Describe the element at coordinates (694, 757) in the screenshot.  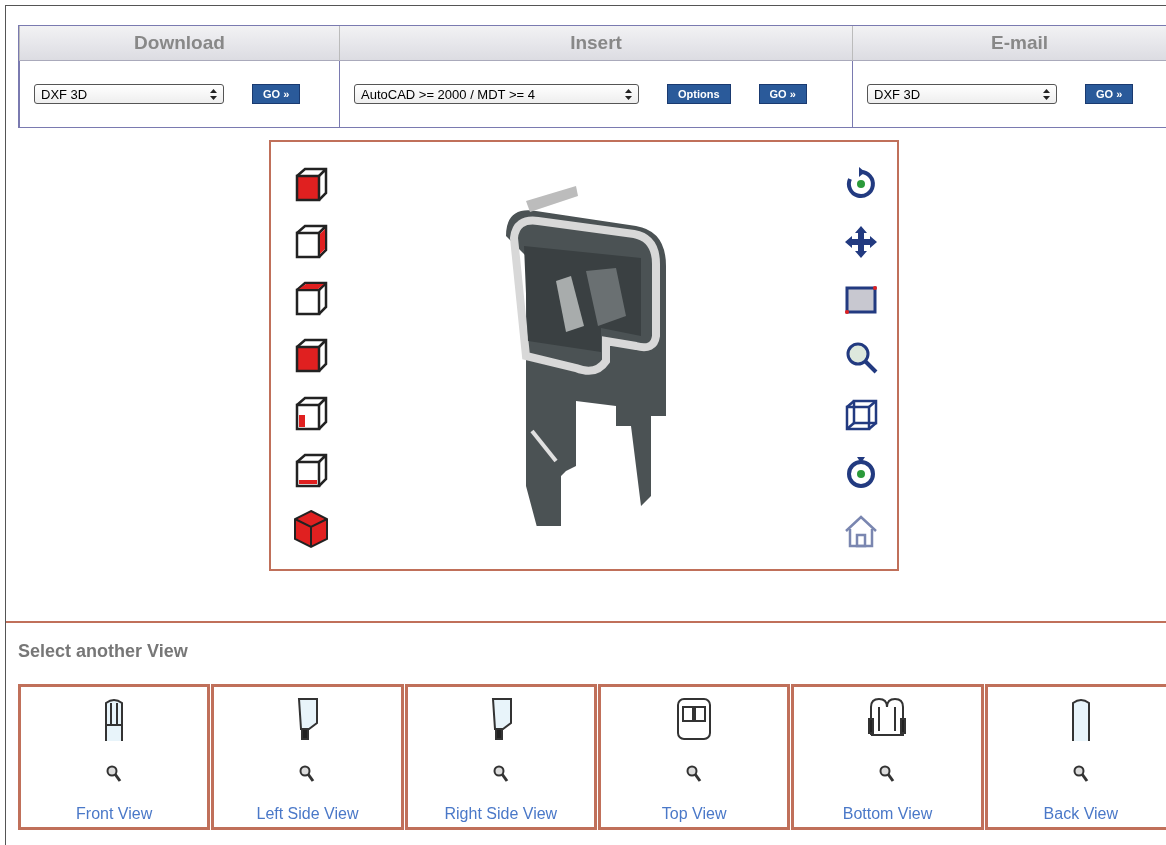
I see `view-thumbnail: Top View` at that location.